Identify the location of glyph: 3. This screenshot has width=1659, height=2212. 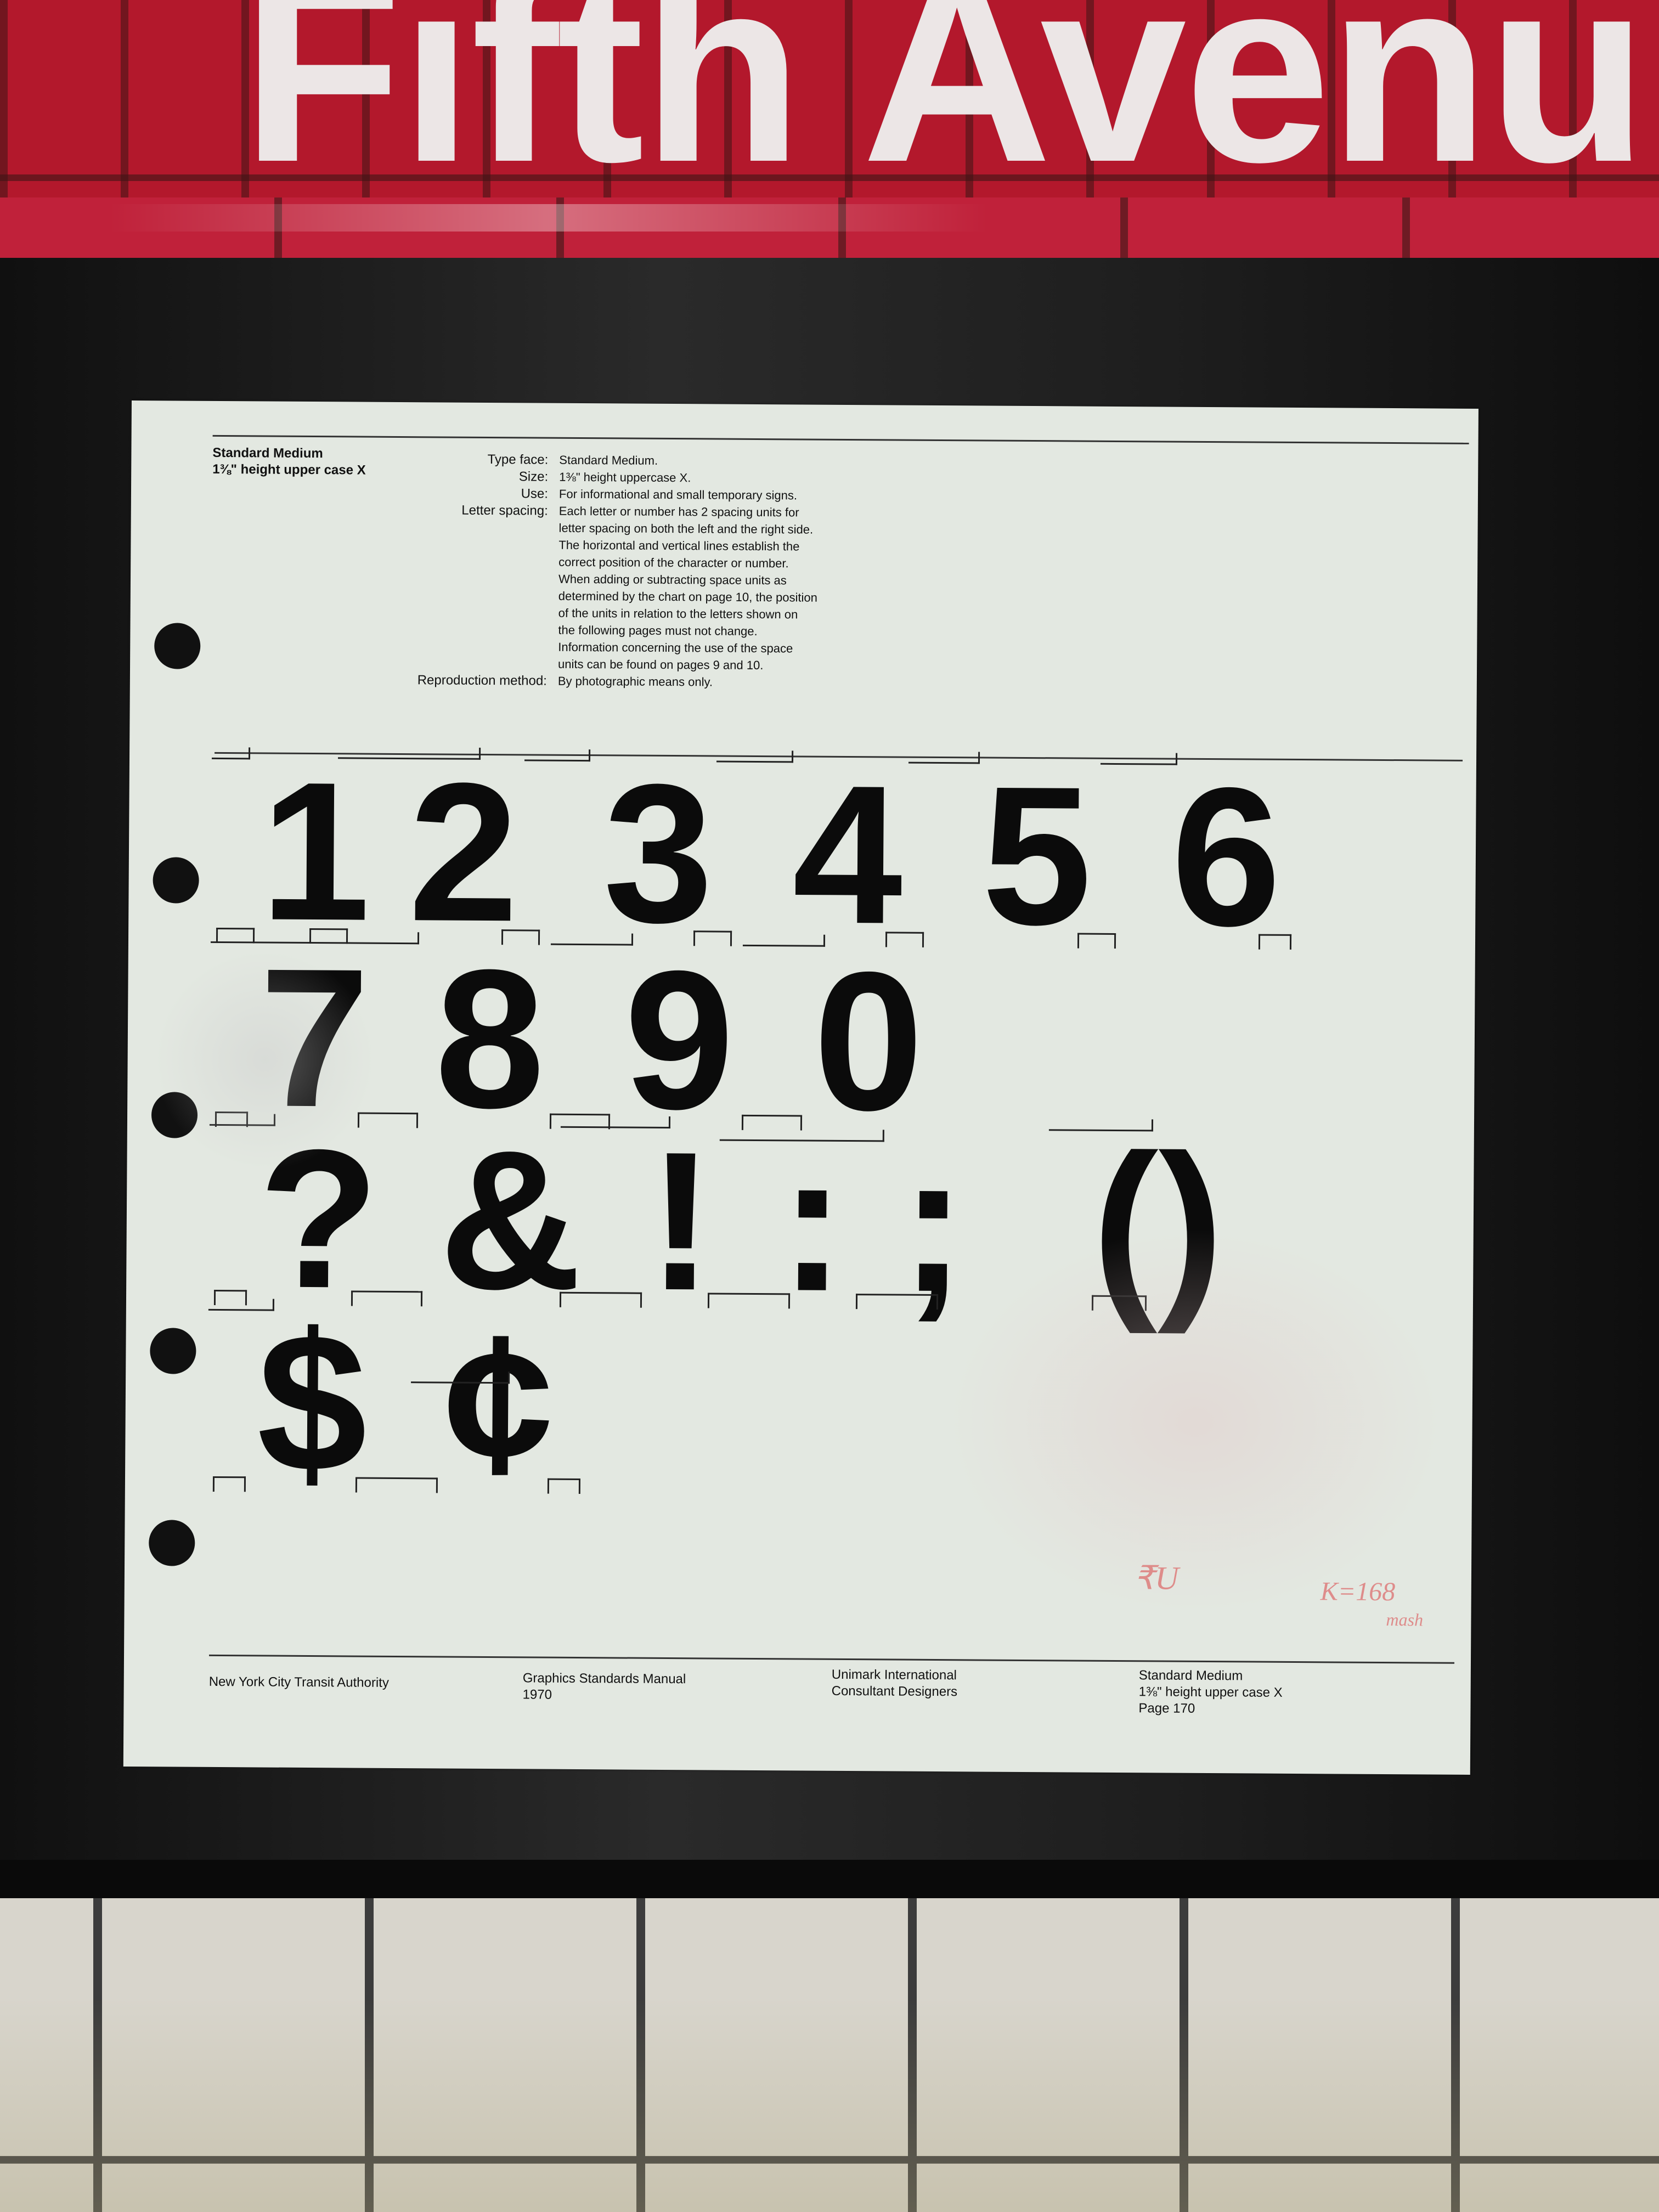
(658, 854).